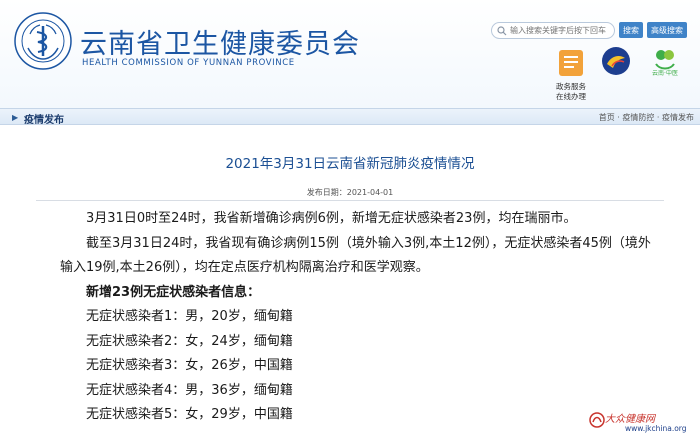  What do you see at coordinates (43, 41) in the screenshot?
I see `commission-emblem-icon` at bounding box center [43, 41].